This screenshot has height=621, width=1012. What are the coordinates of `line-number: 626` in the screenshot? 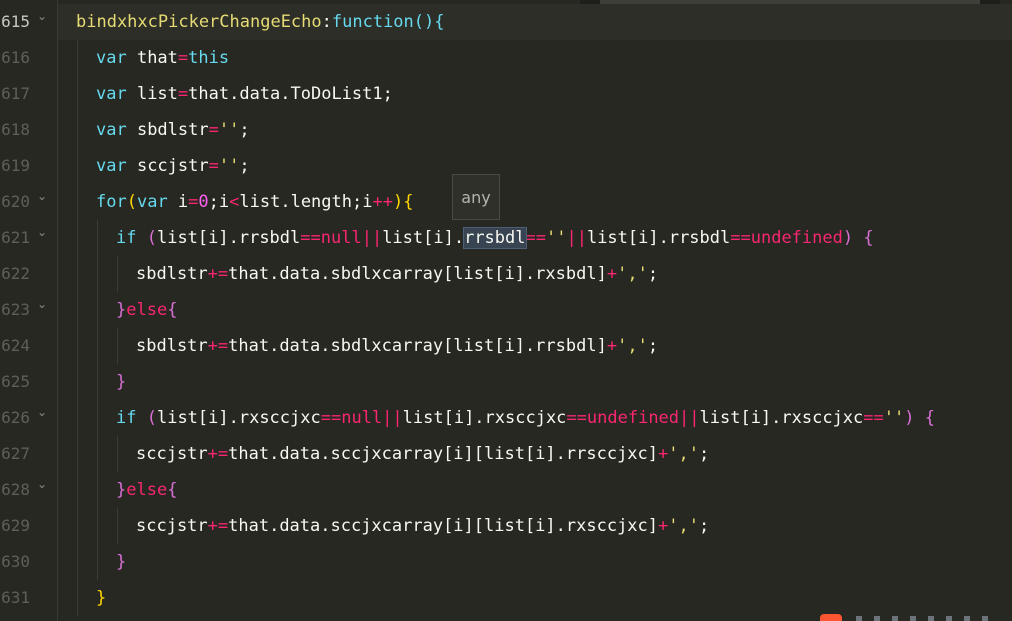 It's located at (15, 417).